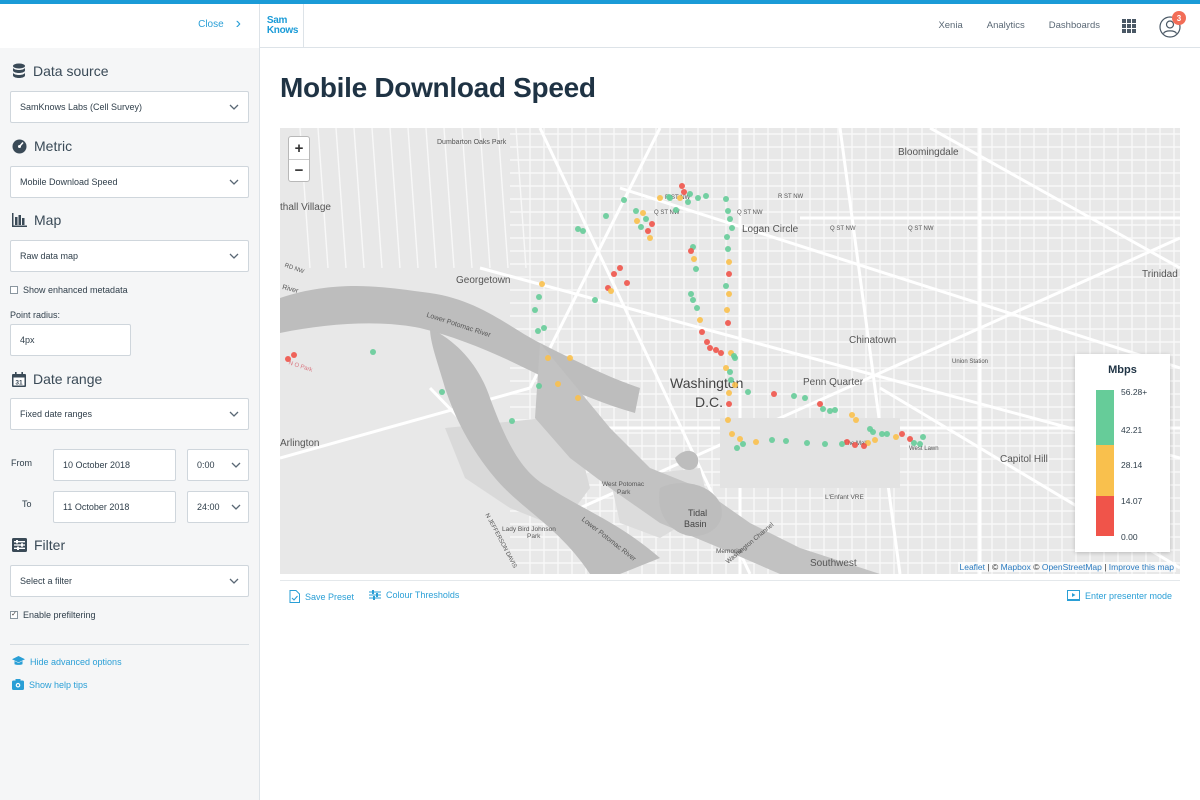 This screenshot has height=800, width=1200. Describe the element at coordinates (218, 507) in the screenshot. I see `to-time-select: 24:00` at that location.